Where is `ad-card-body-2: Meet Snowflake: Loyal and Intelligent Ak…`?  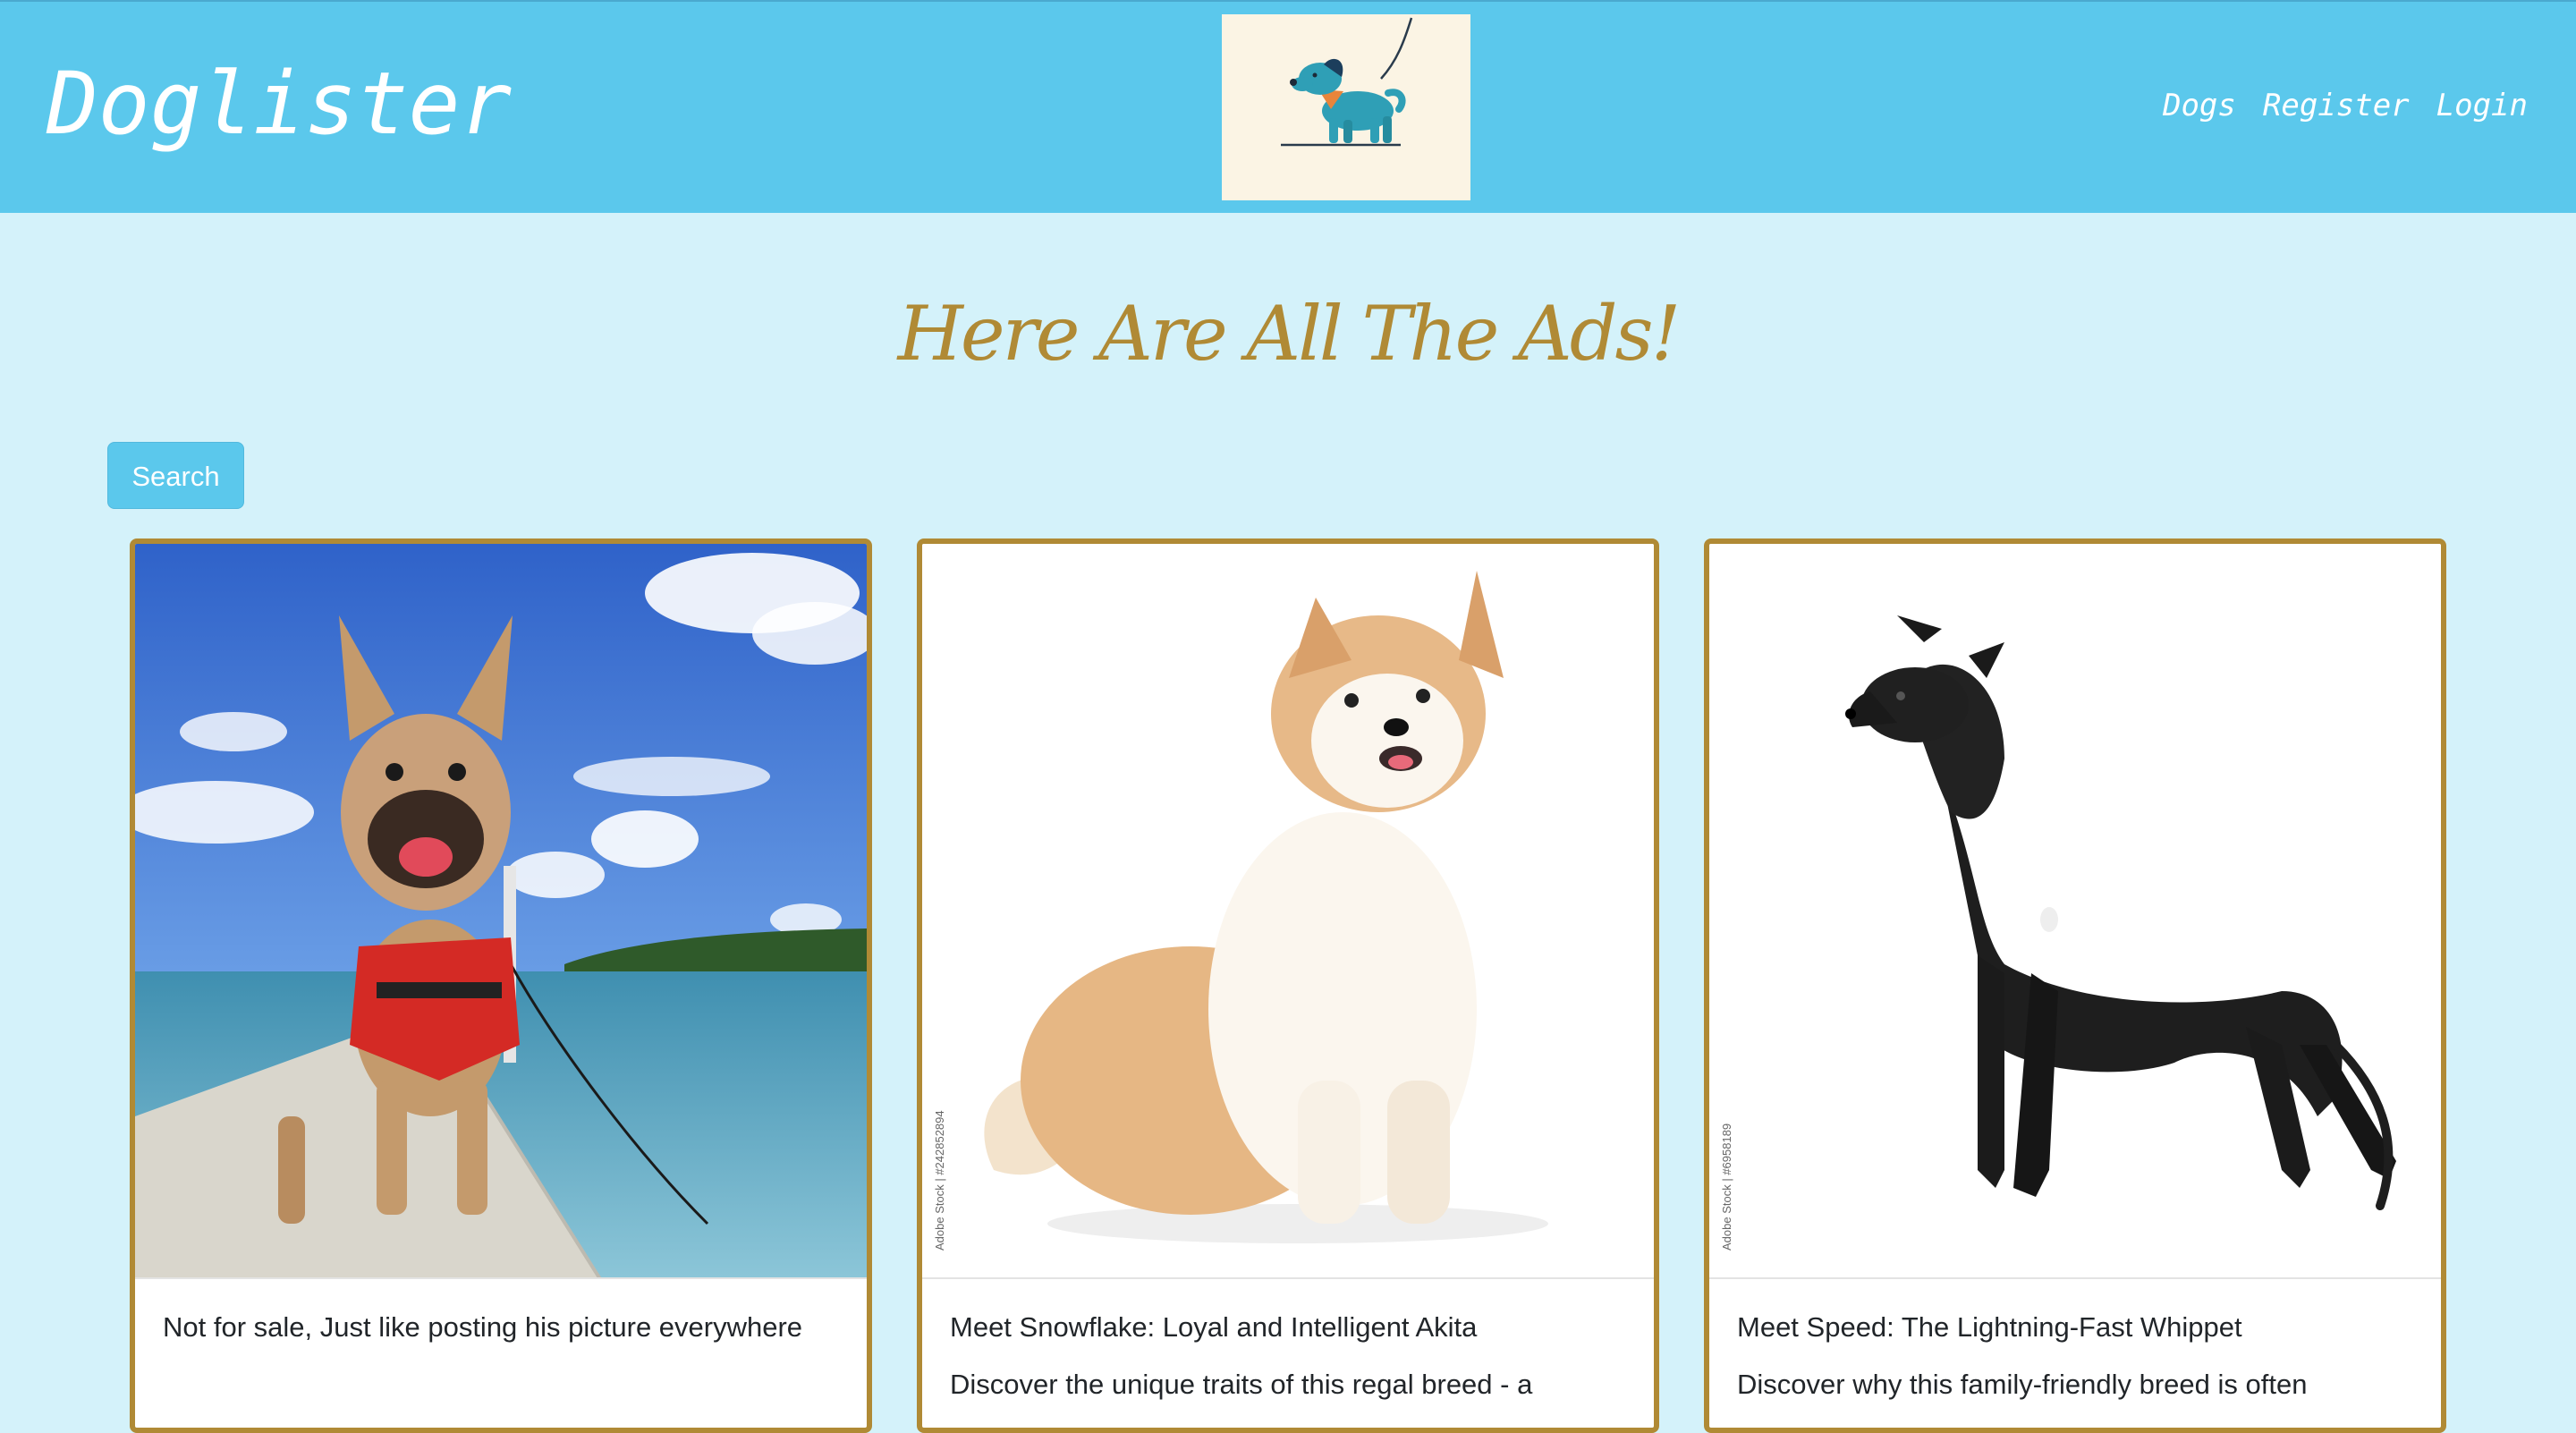
ad-card-body-2: Meet Snowflake: Loyal and Intelligent Ak… is located at coordinates (1290, 1356).